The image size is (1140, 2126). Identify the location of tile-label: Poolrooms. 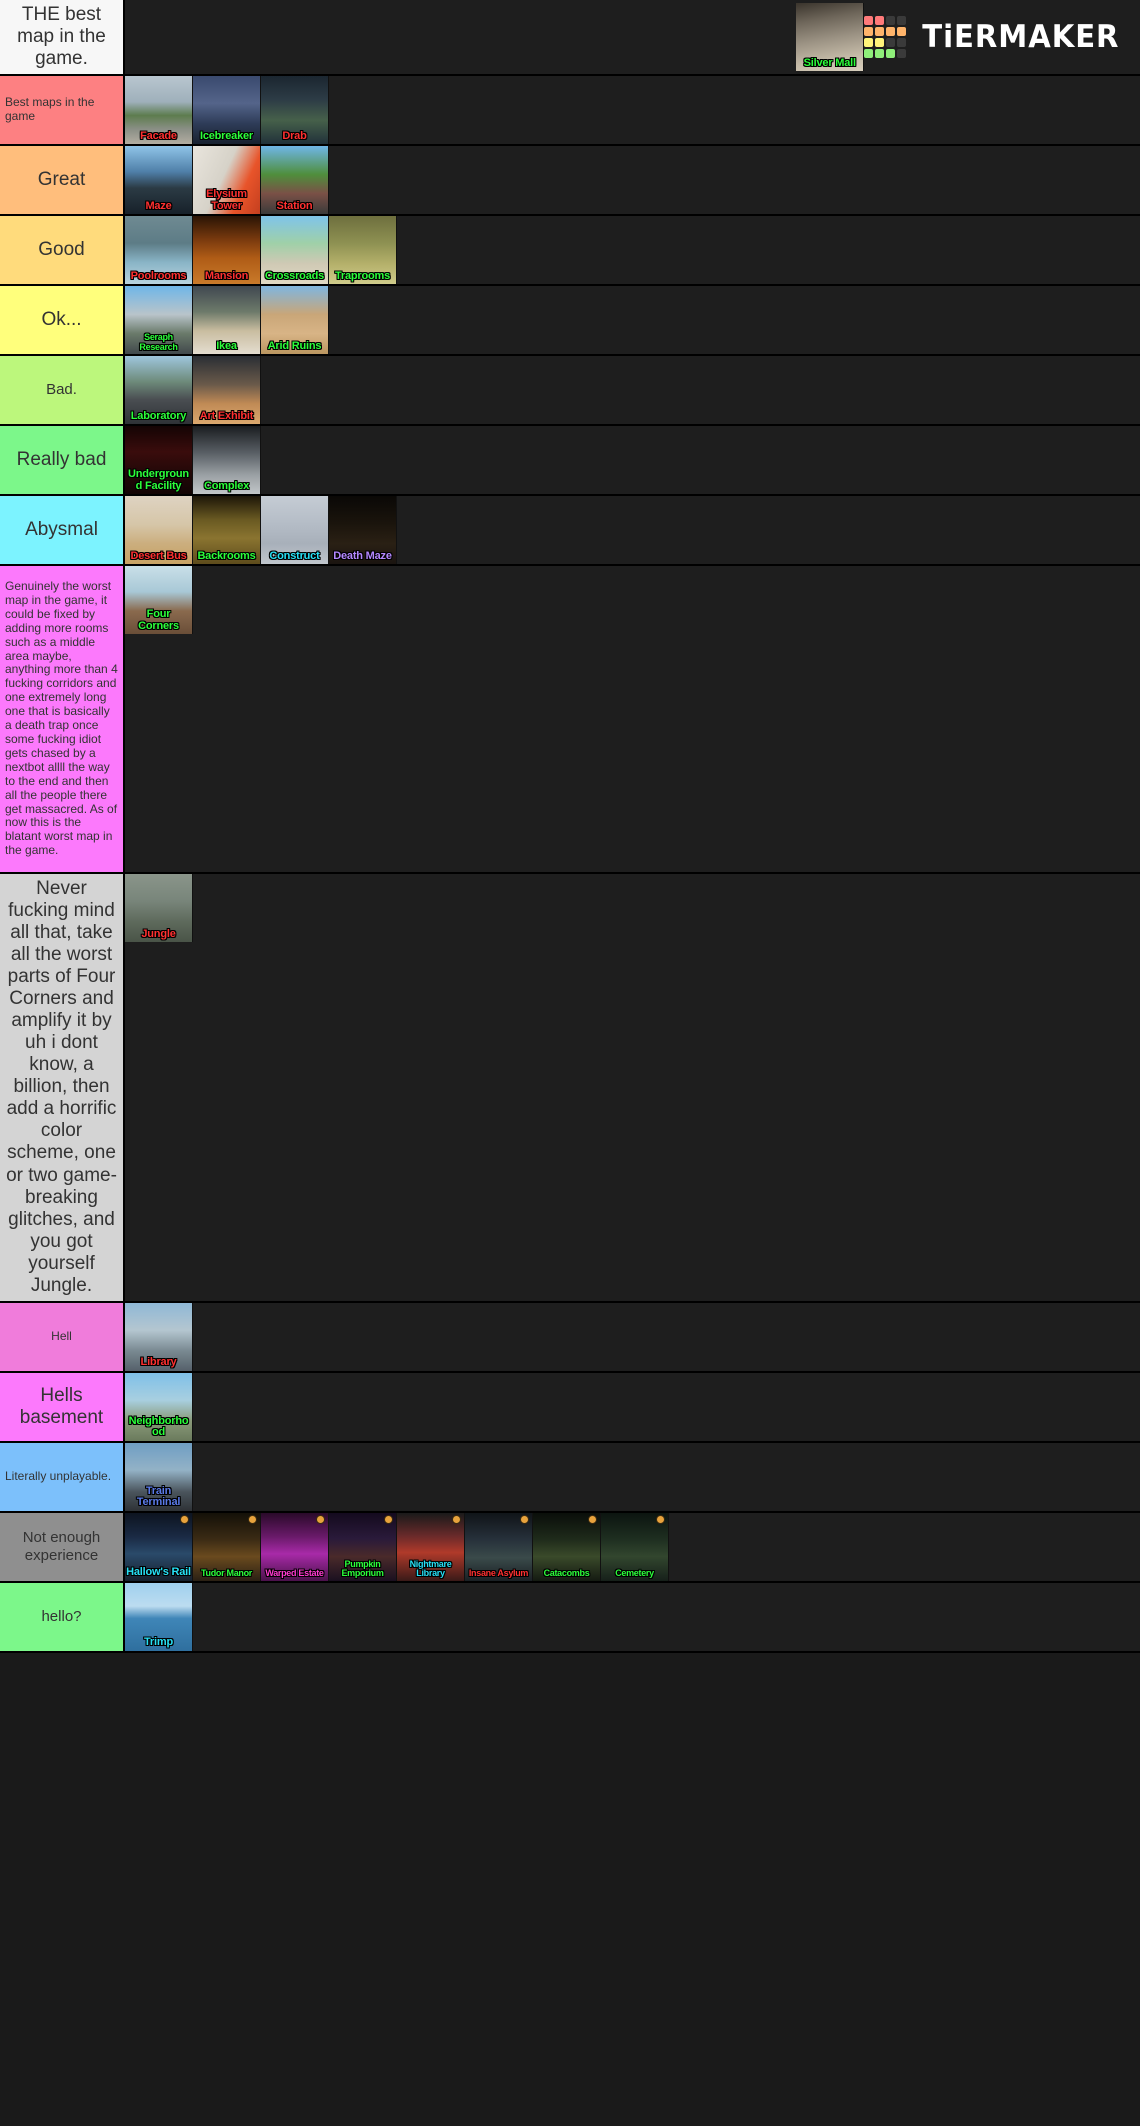
(158, 275).